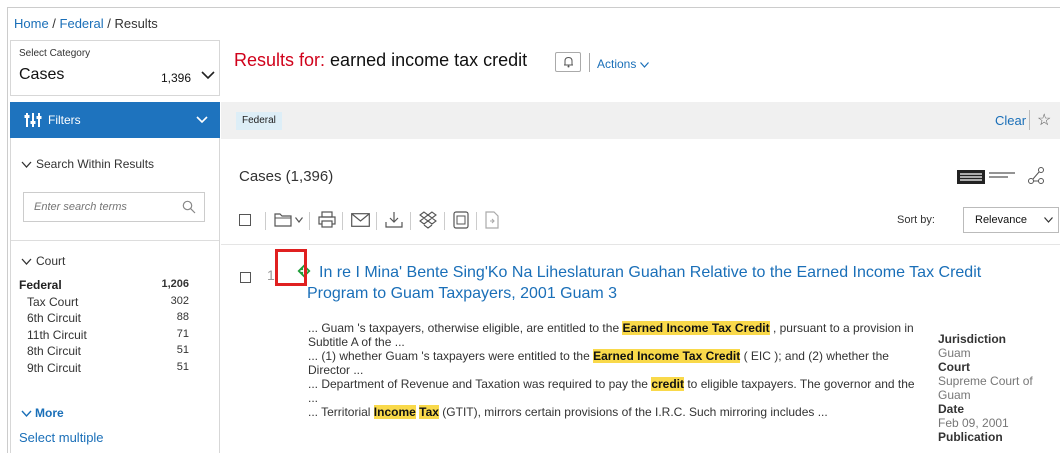  Describe the element at coordinates (461, 220) in the screenshot. I see `copy-icon` at that location.